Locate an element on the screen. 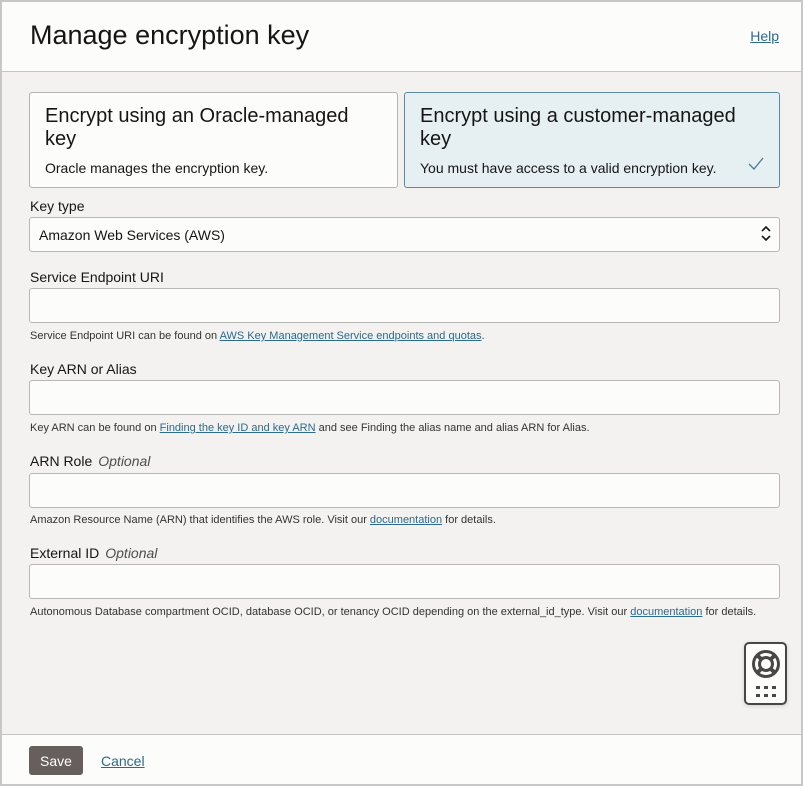 The image size is (803, 786). tile-title: Encrypt using an Oracle-managed key is located at coordinates (197, 127).